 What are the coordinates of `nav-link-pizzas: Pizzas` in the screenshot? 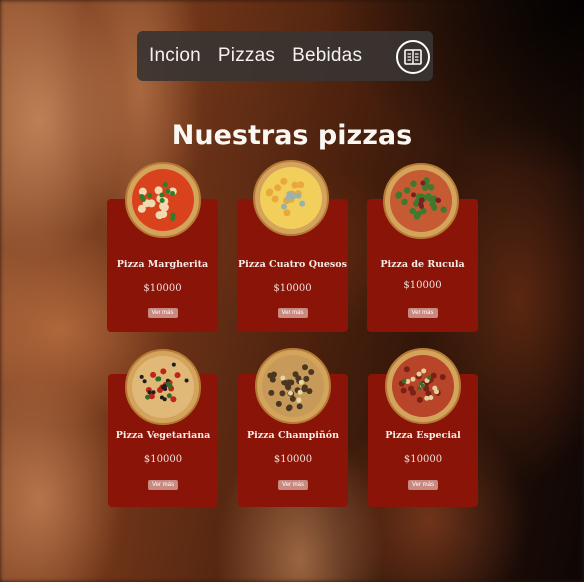 It's located at (246, 56).